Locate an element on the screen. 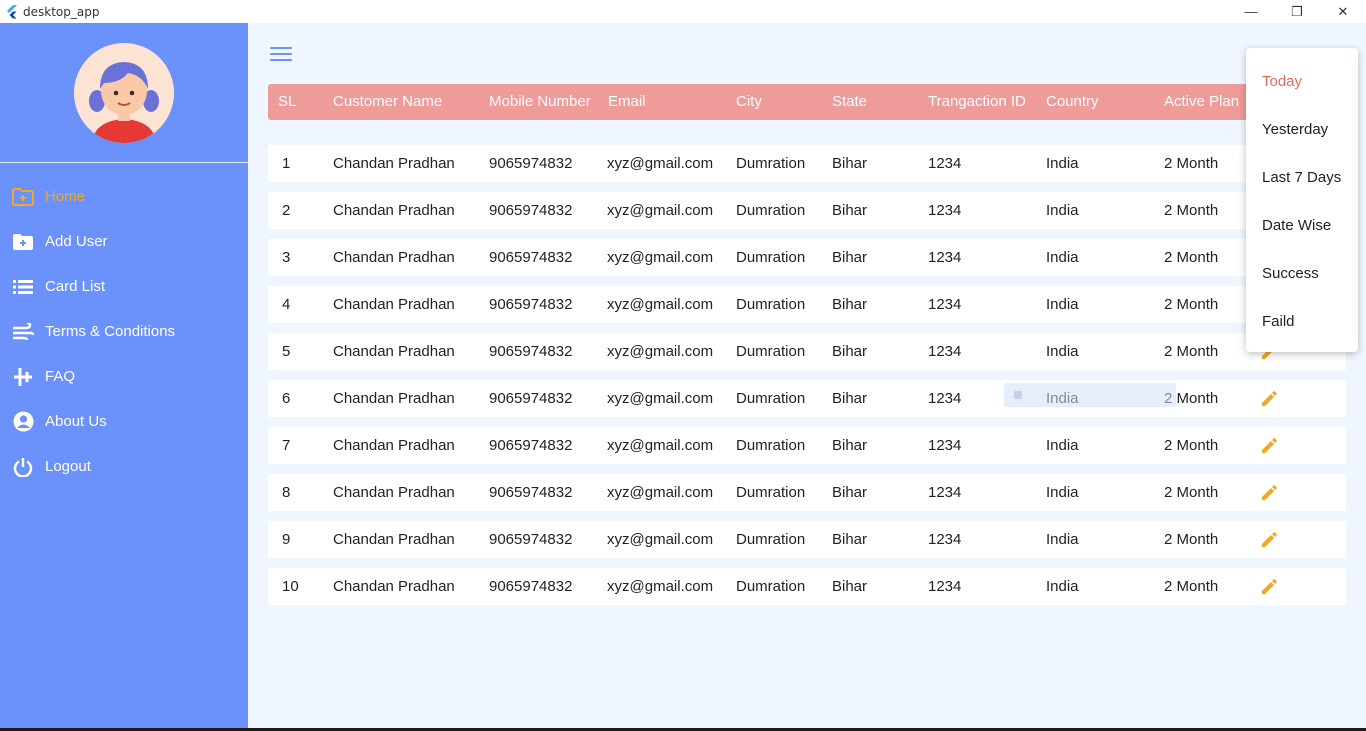 The height and width of the screenshot is (731, 1366). snip-tooltip is located at coordinates (1090, 395).